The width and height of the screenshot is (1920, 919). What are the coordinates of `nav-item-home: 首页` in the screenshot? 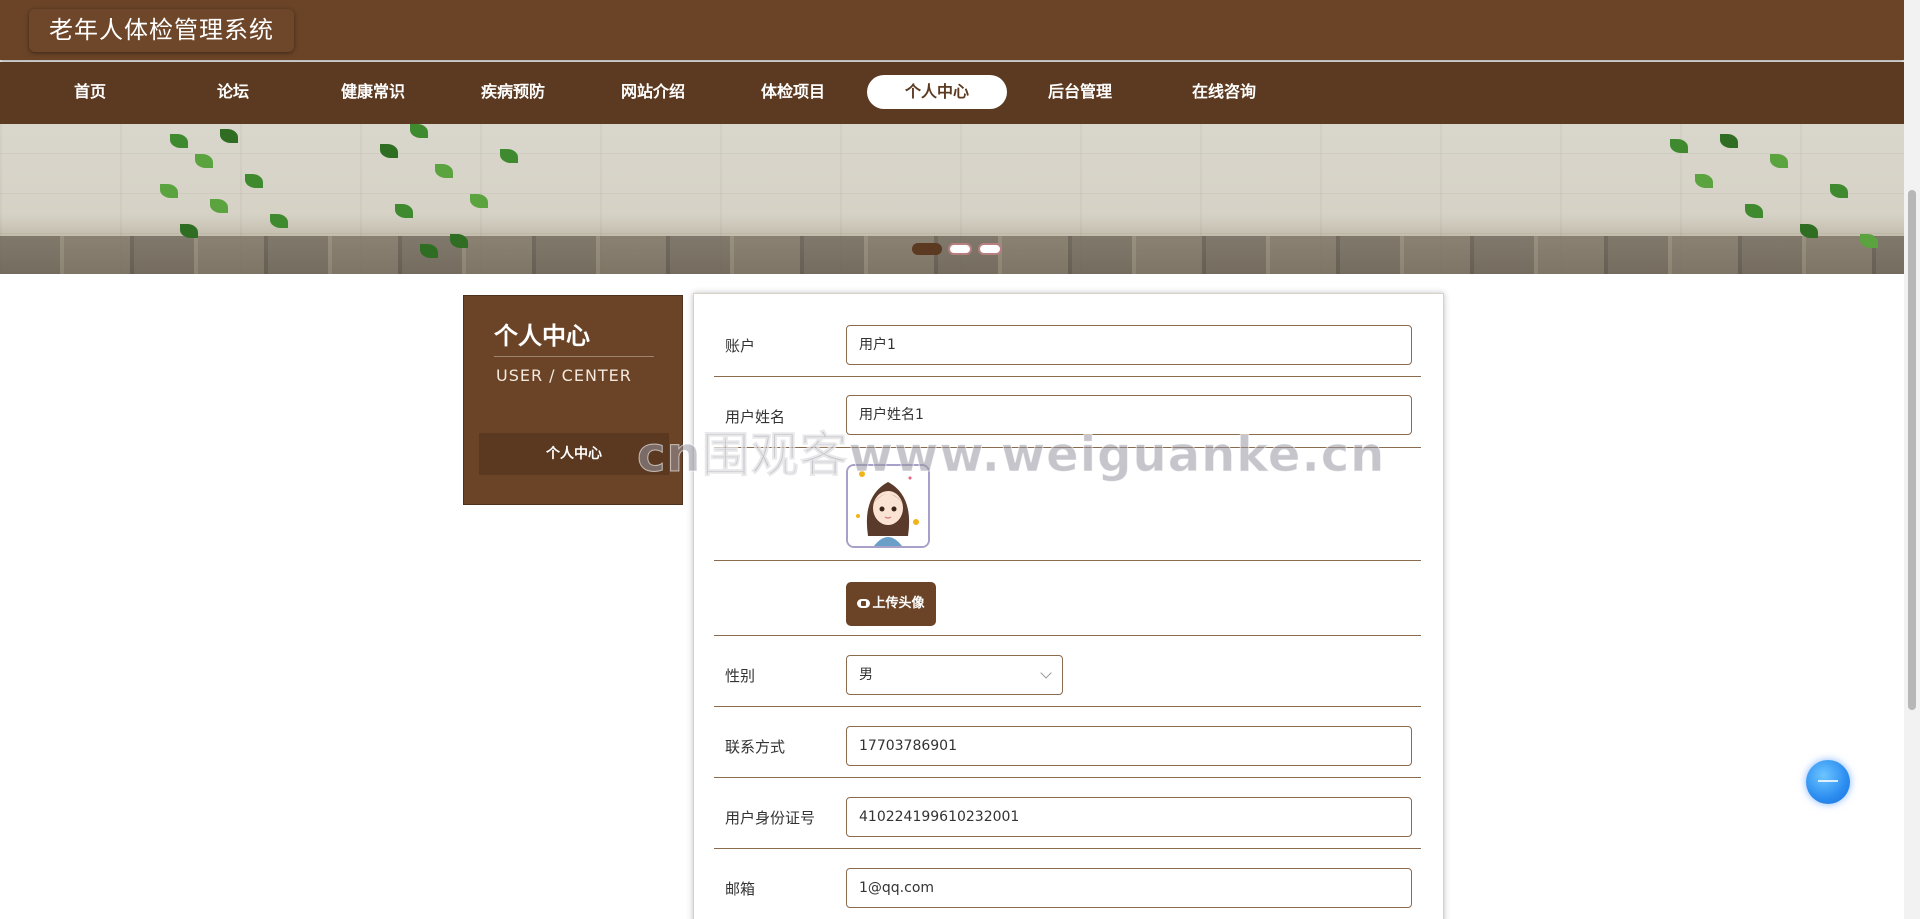 It's located at (90, 92).